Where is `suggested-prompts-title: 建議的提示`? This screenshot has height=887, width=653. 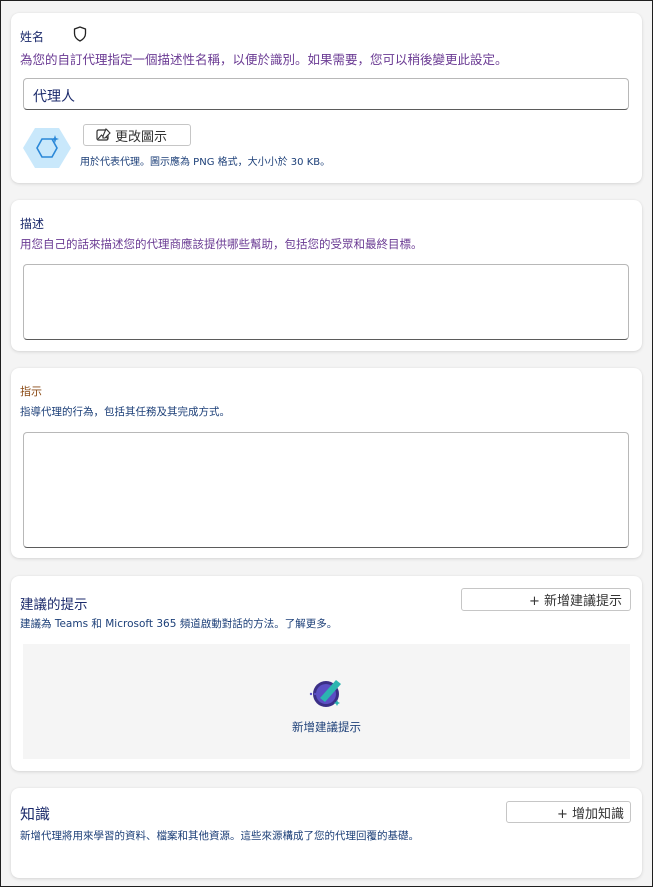 suggested-prompts-title: 建議的提示 is located at coordinates (54, 605).